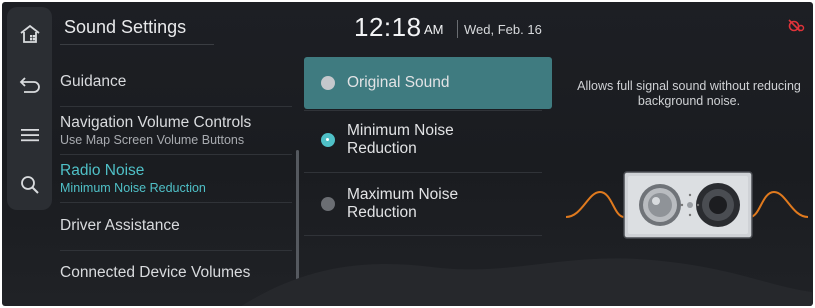 Image resolution: width=815 pixels, height=308 pixels. What do you see at coordinates (797, 28) in the screenshot?
I see `connection-off-icon` at bounding box center [797, 28].